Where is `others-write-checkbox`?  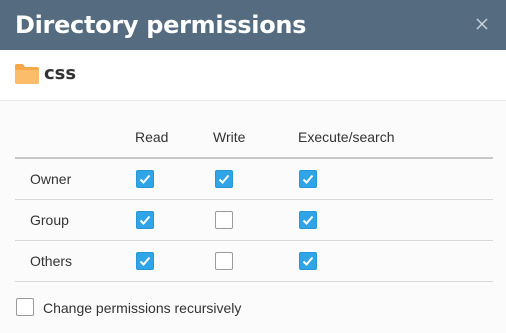
others-write-checkbox is located at coordinates (224, 261).